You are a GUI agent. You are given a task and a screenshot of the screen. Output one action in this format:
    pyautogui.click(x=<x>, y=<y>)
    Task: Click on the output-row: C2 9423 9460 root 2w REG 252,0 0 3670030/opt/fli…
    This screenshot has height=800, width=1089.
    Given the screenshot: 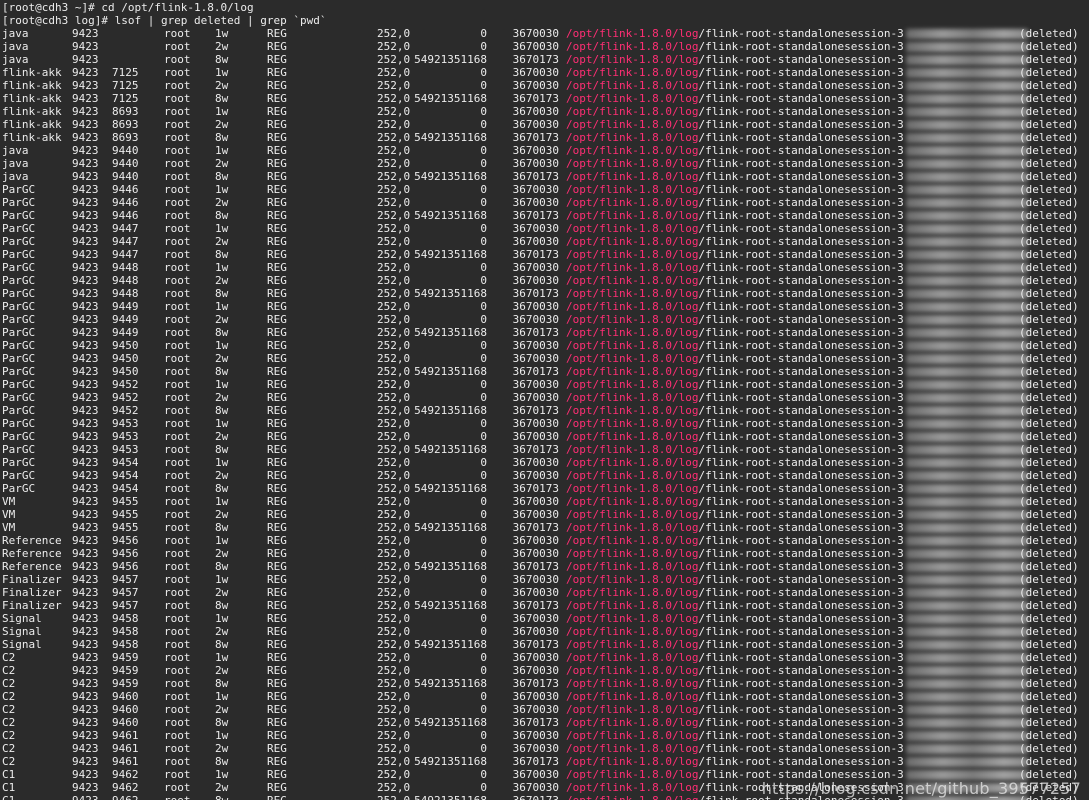 What is the action you would take?
    pyautogui.click(x=544, y=709)
    